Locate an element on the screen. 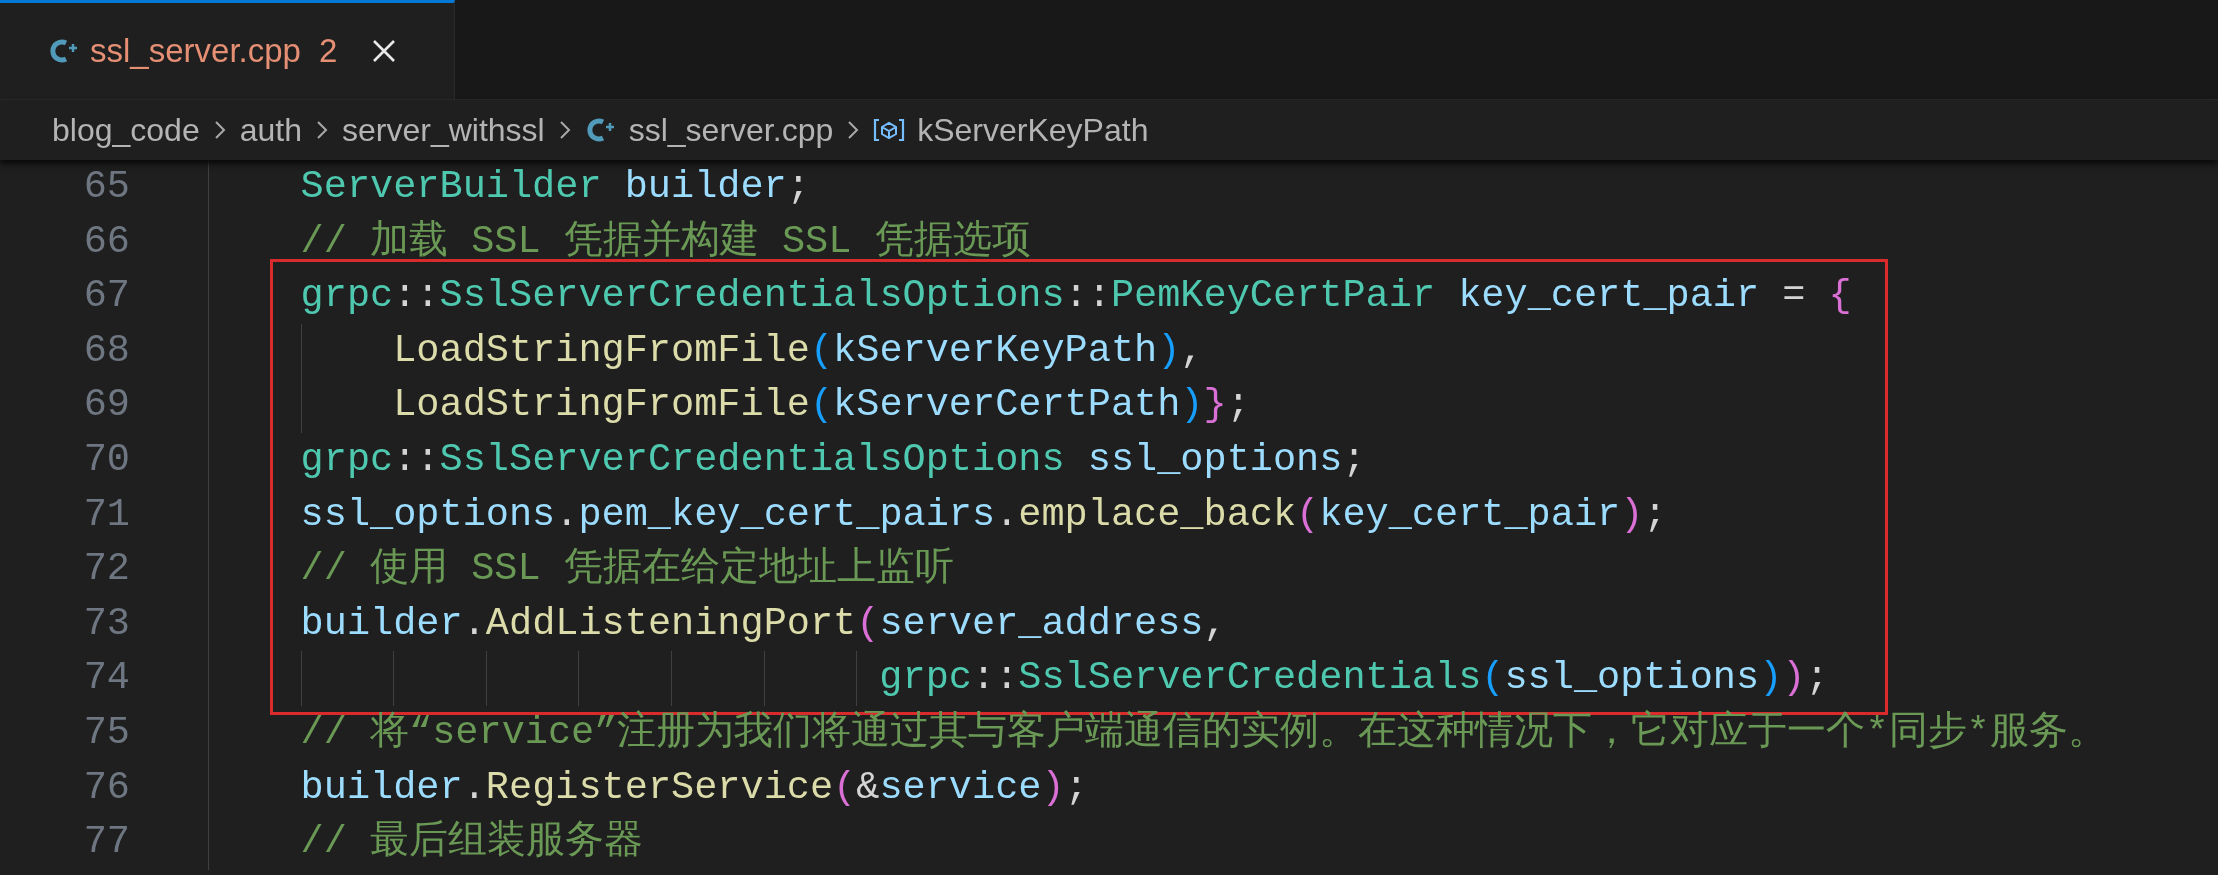 The width and height of the screenshot is (2218, 875). line-number: 69 is located at coordinates (106, 406).